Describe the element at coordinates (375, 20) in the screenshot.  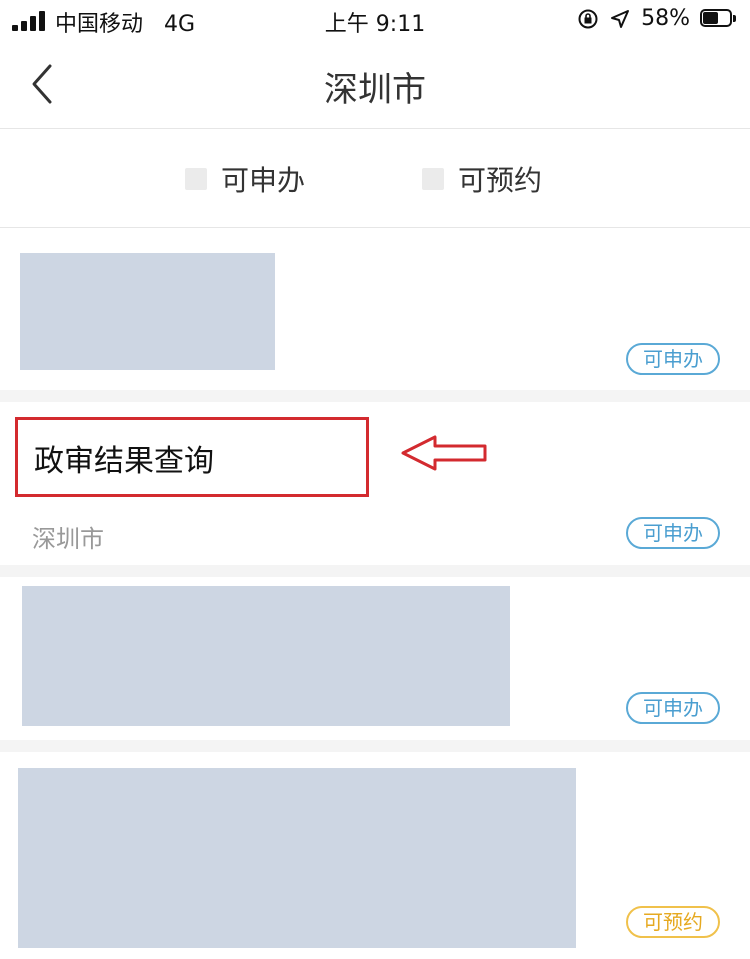
I see `status-bar: 中国移动 4G 上午 9:11 58%` at that location.